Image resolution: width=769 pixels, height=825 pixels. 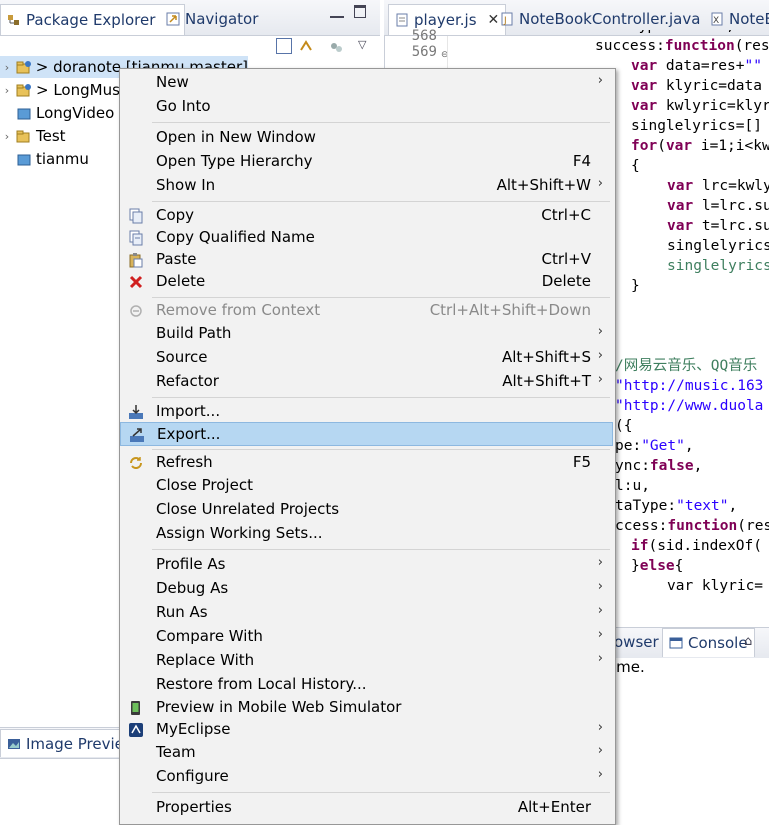 I want to click on view-menu-chevron-icon: ▽, so click(x=362, y=44).